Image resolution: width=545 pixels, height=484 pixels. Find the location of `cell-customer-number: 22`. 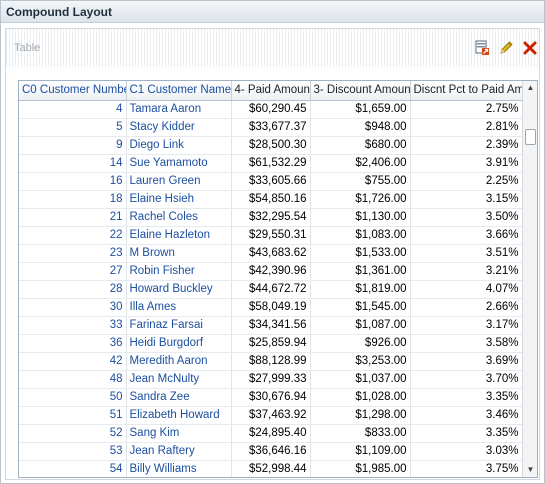

cell-customer-number: 22 is located at coordinates (73, 235).